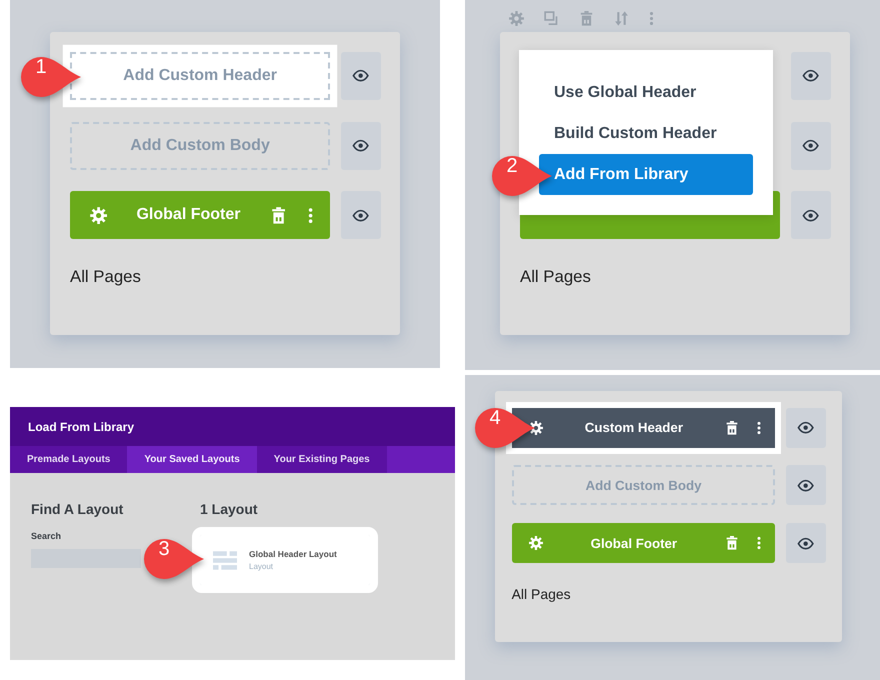  I want to click on menu-item: Add From Library, so click(646, 174).